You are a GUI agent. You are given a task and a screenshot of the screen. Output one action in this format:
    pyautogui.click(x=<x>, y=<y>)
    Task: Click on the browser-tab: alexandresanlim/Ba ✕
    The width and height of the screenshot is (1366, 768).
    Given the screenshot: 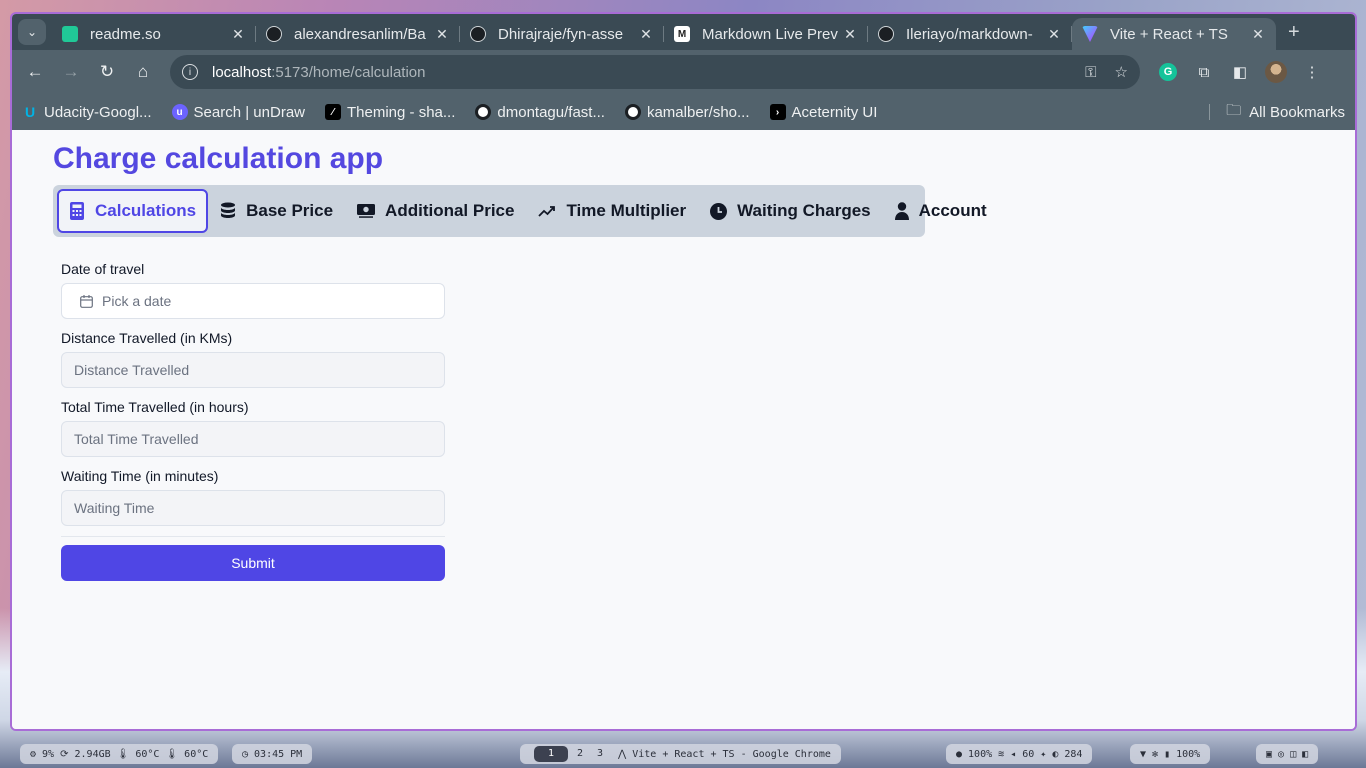 What is the action you would take?
    pyautogui.click(x=358, y=34)
    